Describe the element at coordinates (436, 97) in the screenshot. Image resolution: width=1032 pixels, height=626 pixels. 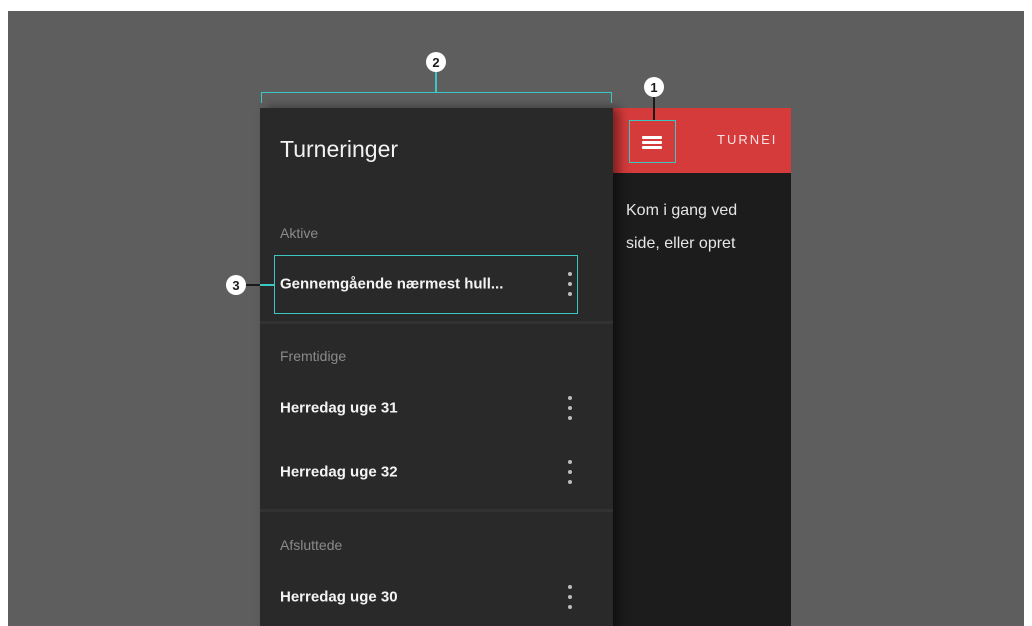
I see `drawer-bracket-annotation` at that location.